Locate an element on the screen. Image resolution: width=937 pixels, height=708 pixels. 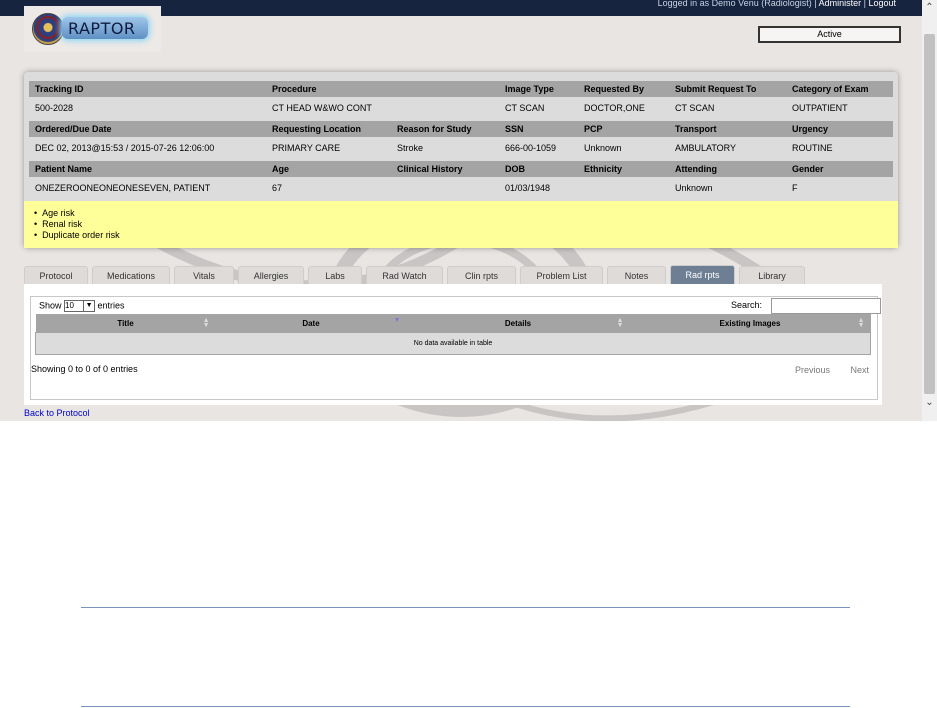
age-value: 67 is located at coordinates (277, 188).